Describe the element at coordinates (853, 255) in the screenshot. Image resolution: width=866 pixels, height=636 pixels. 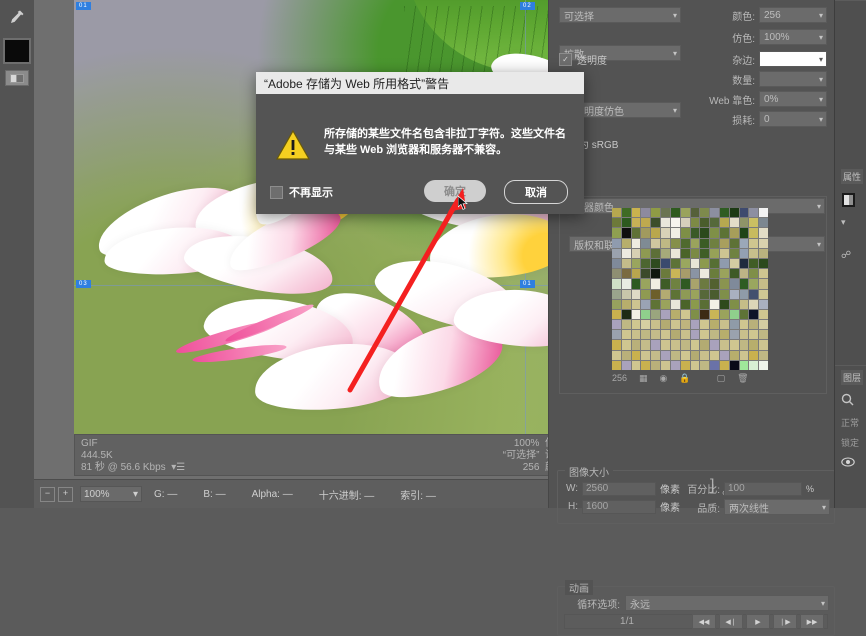
I see `link-constrain-icon: ☍` at that location.